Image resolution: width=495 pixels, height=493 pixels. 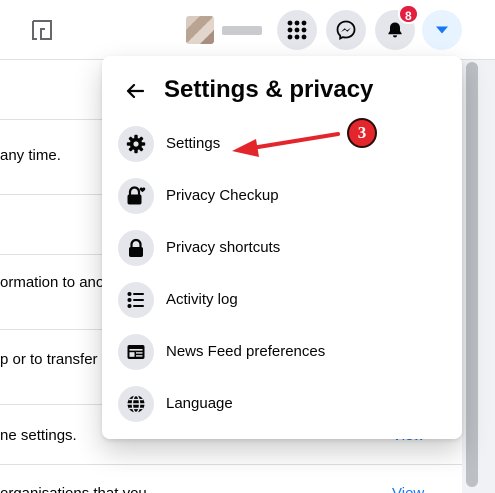 I want to click on bg-section: organisations that you View, so click(x=231, y=479).